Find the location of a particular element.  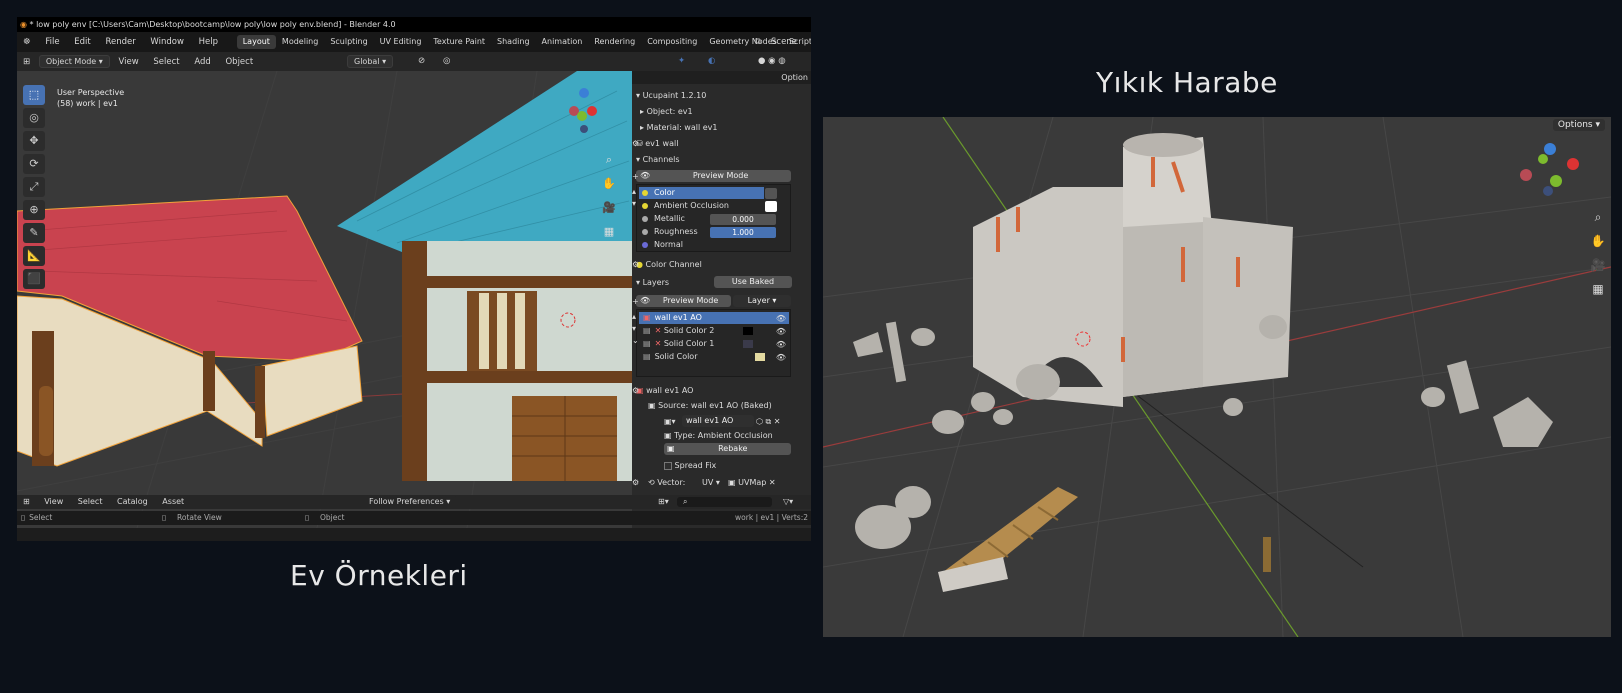

tab-animation: Animation is located at coordinates (562, 42).